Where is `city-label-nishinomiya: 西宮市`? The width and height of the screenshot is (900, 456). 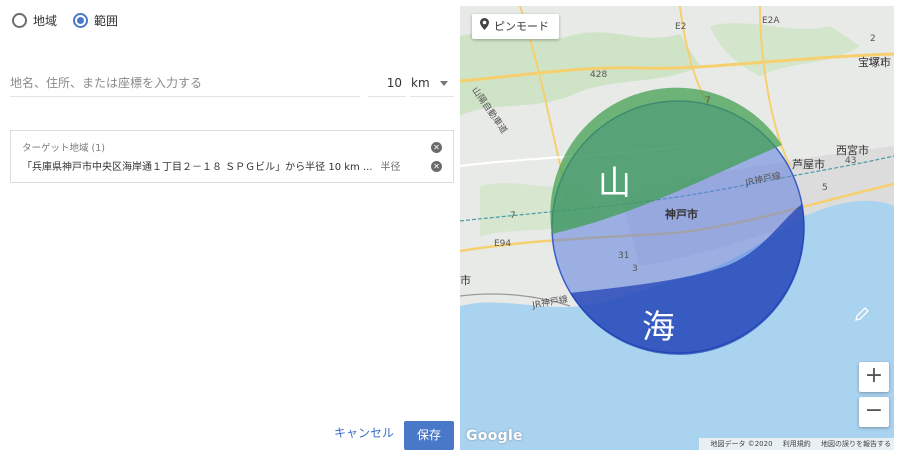
city-label-nishinomiya: 西宮市 is located at coordinates (852, 150).